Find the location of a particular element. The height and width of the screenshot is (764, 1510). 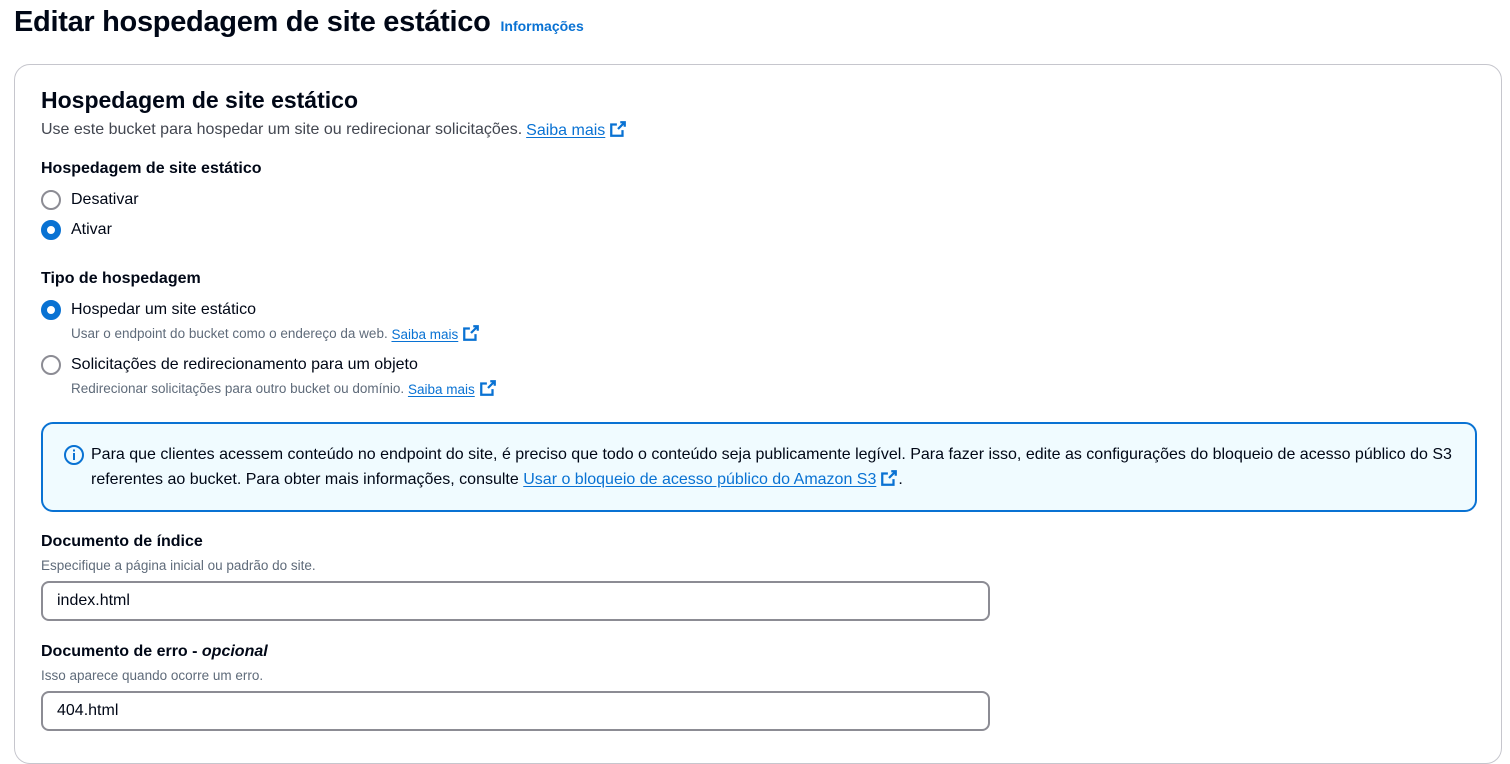

learn-more-label-redirect: Saiba mais is located at coordinates (441, 389).